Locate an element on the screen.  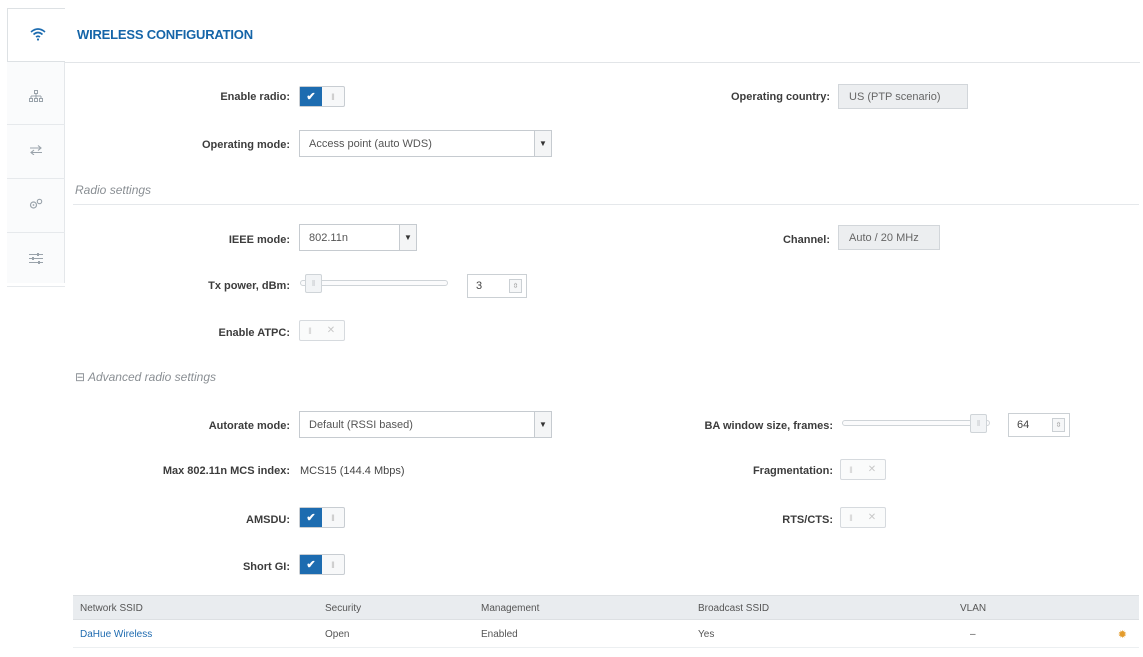
autorate-mode-label: Autorate mode: is located at coordinates (249, 426).